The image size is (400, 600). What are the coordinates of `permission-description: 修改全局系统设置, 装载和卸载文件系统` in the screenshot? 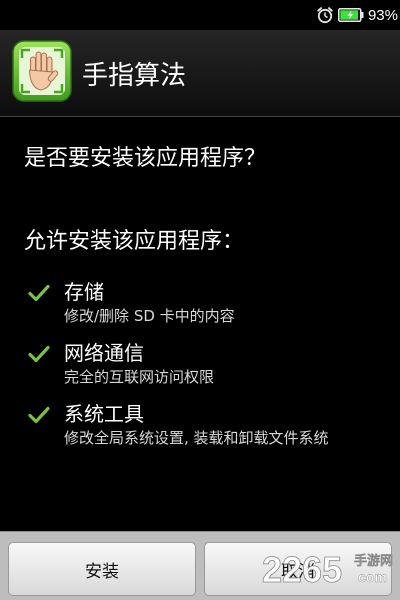 It's located at (196, 438).